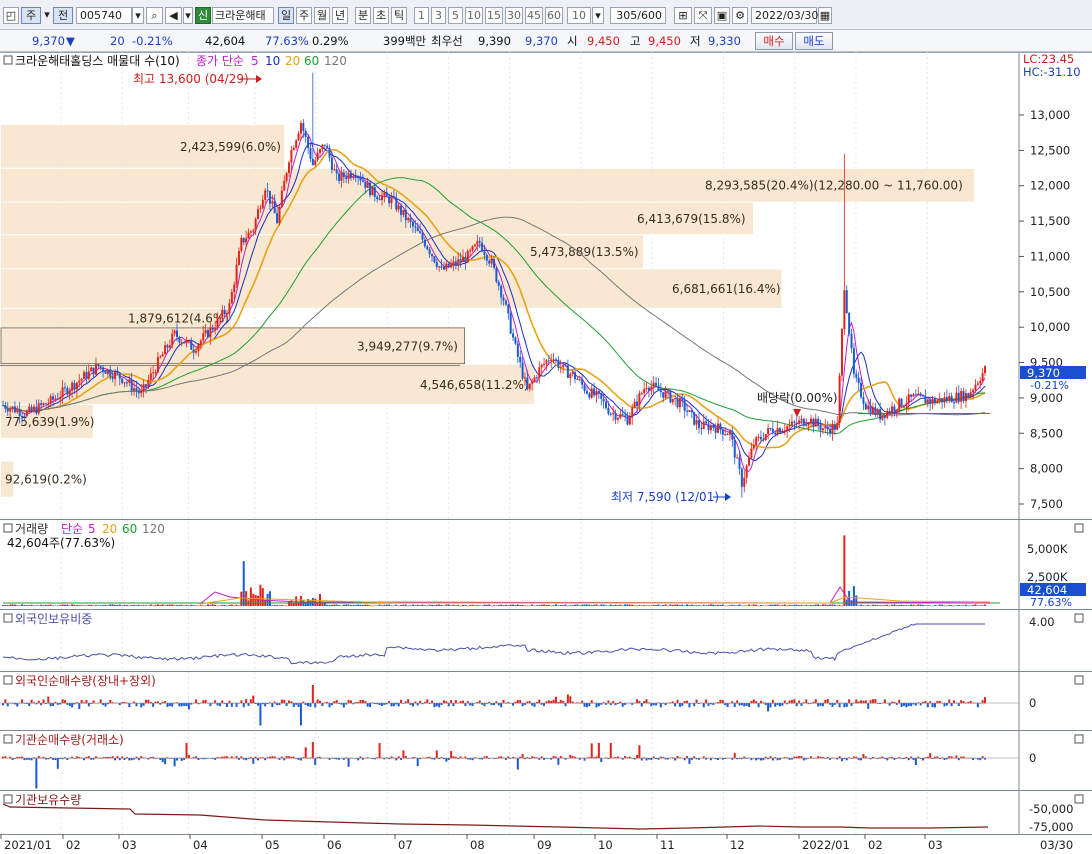 This screenshot has width=1092, height=854. What do you see at coordinates (501, 571) in the screenshot?
I see `volume-bars` at bounding box center [501, 571].